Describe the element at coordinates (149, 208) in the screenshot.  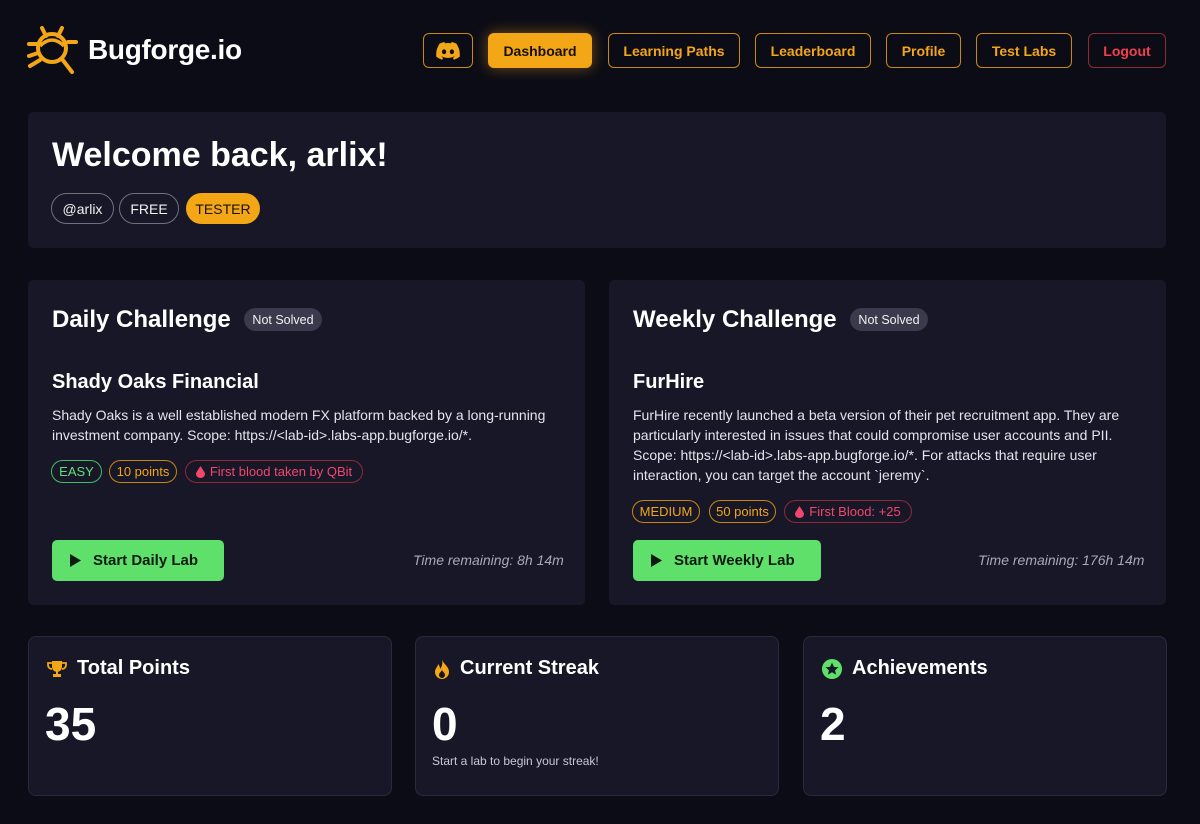
I see `plan-chip: FREE` at that location.